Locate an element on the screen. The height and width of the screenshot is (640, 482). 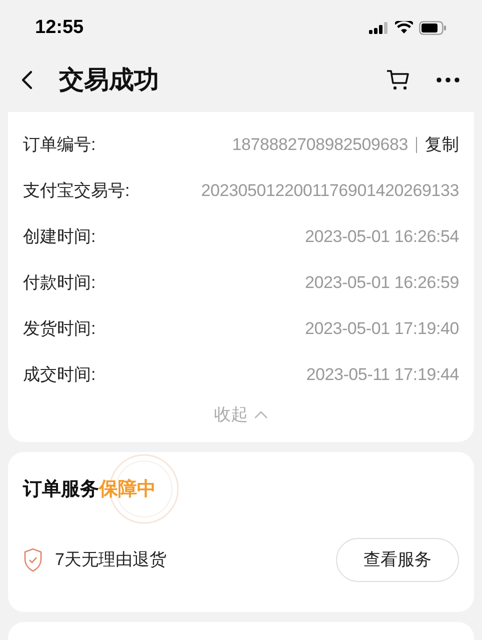
info-value: 2023-05-01 16:26:59 is located at coordinates (381, 283).